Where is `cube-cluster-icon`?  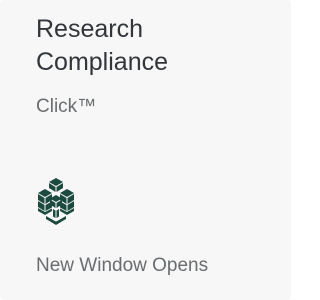
cube-cluster-icon is located at coordinates (56, 201).